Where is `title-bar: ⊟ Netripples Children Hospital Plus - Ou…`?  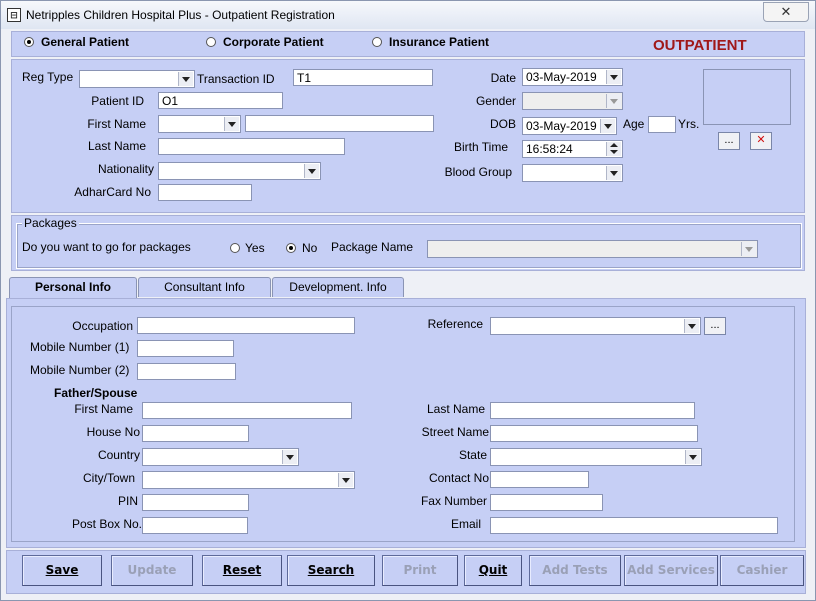 title-bar: ⊟ Netripples Children Hospital Plus - Ou… is located at coordinates (408, 15).